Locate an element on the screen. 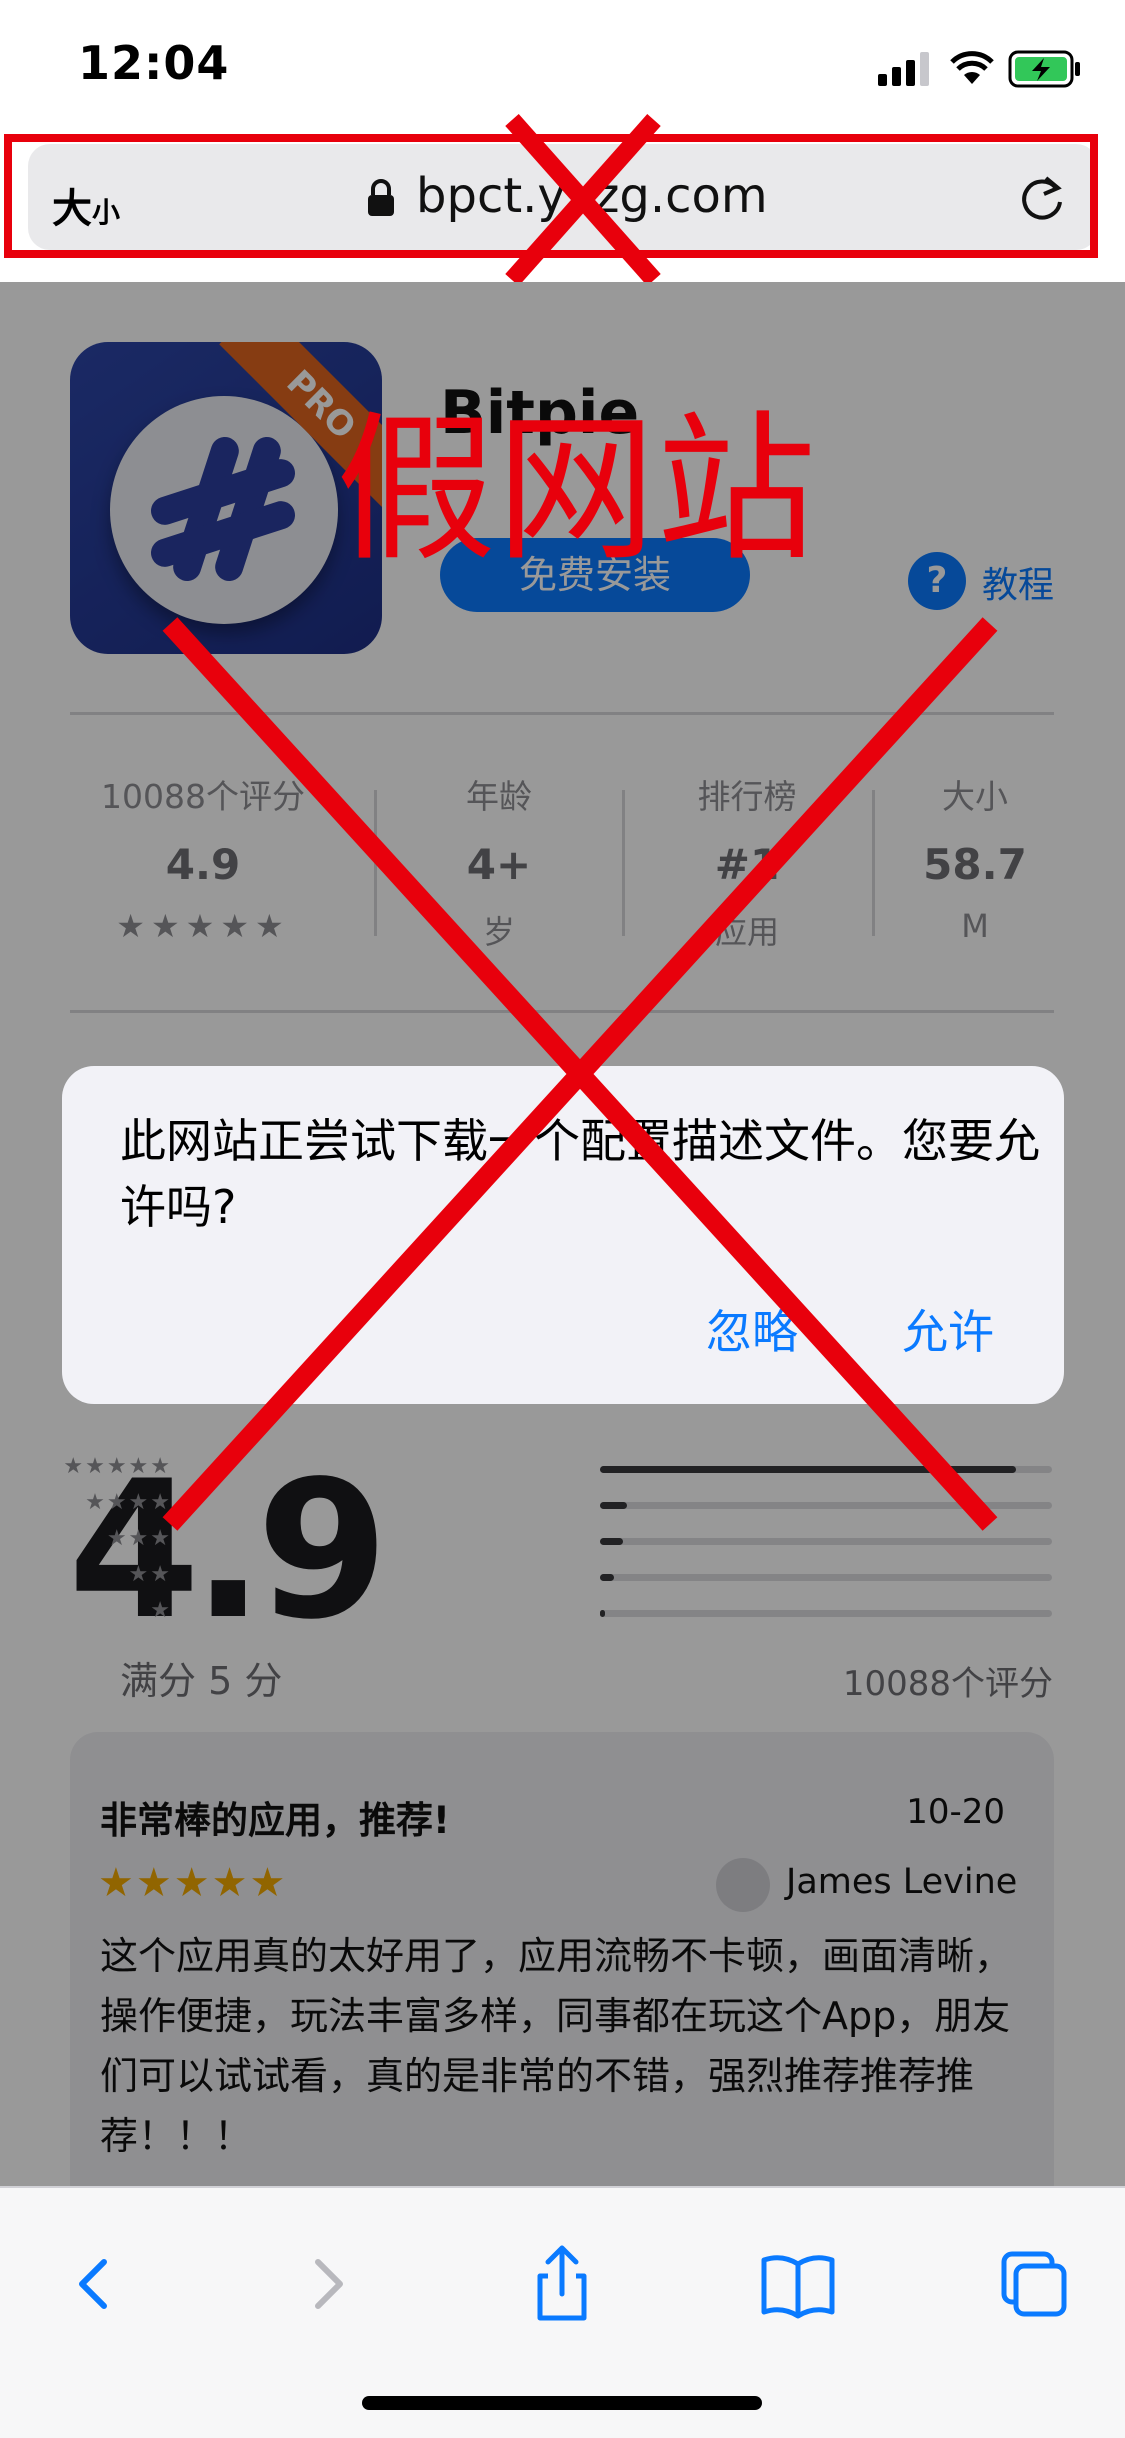 The image size is (1125, 2438). forward-icon is located at coordinates (328, 2282).